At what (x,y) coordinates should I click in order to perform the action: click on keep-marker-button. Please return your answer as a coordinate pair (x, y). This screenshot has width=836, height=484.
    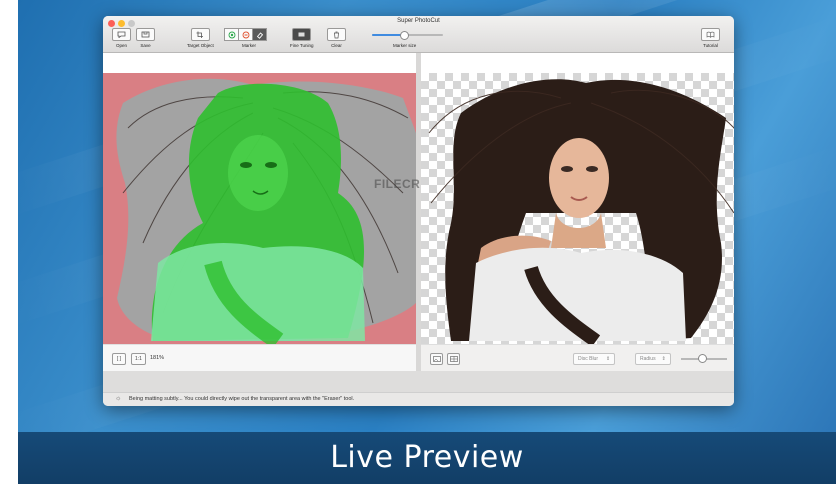
    Looking at the image, I should click on (231, 34).